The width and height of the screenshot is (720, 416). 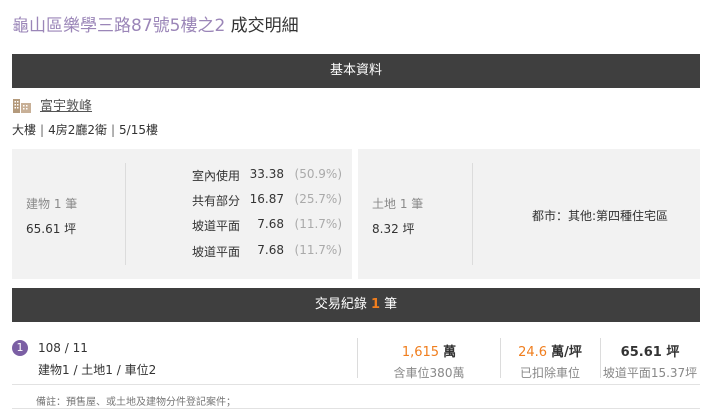 What do you see at coordinates (52, 204) in the screenshot?
I see `building-count-label: 建物 1 筆` at bounding box center [52, 204].